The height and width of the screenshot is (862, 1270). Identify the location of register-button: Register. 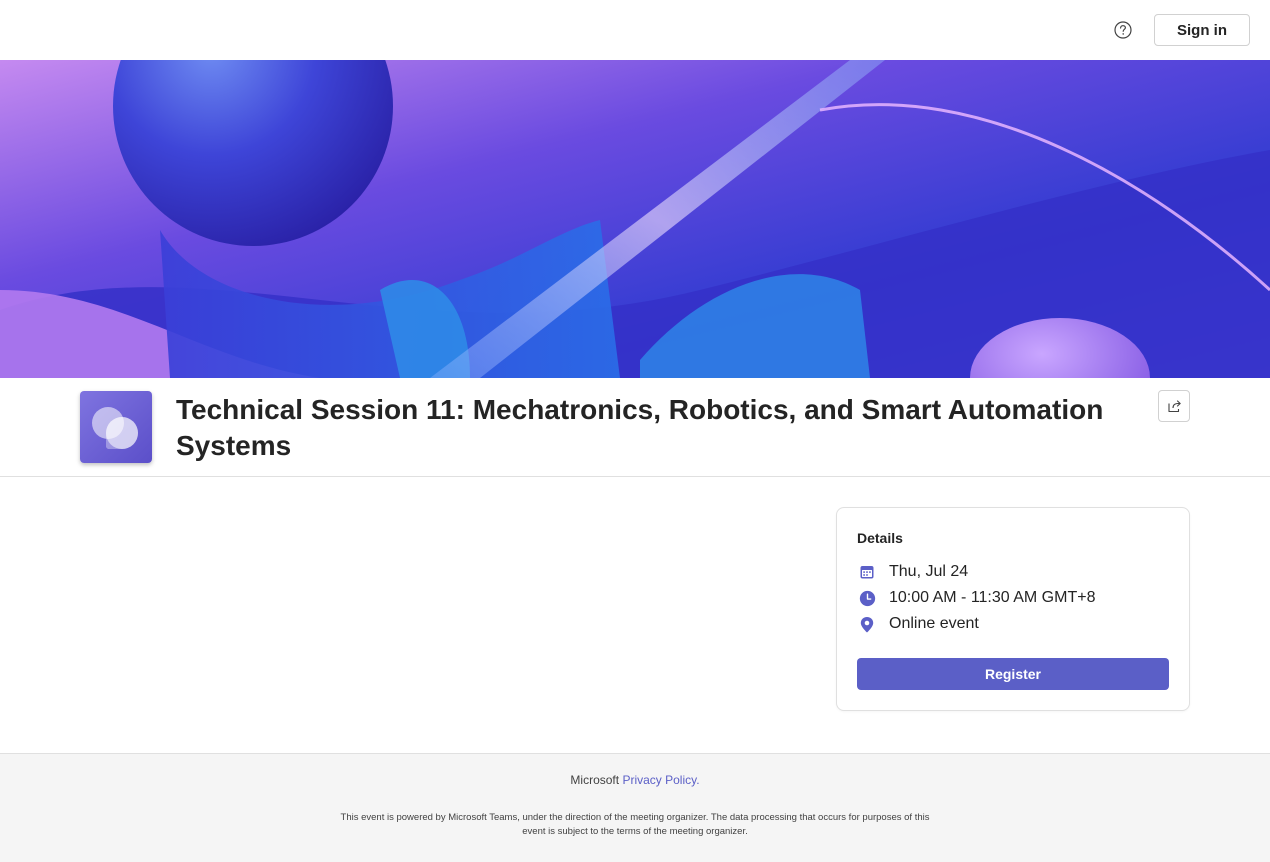
(1013, 674).